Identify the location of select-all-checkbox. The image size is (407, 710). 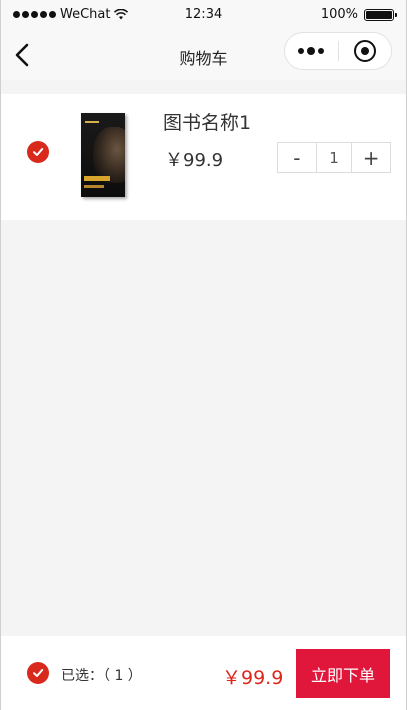
(38, 673).